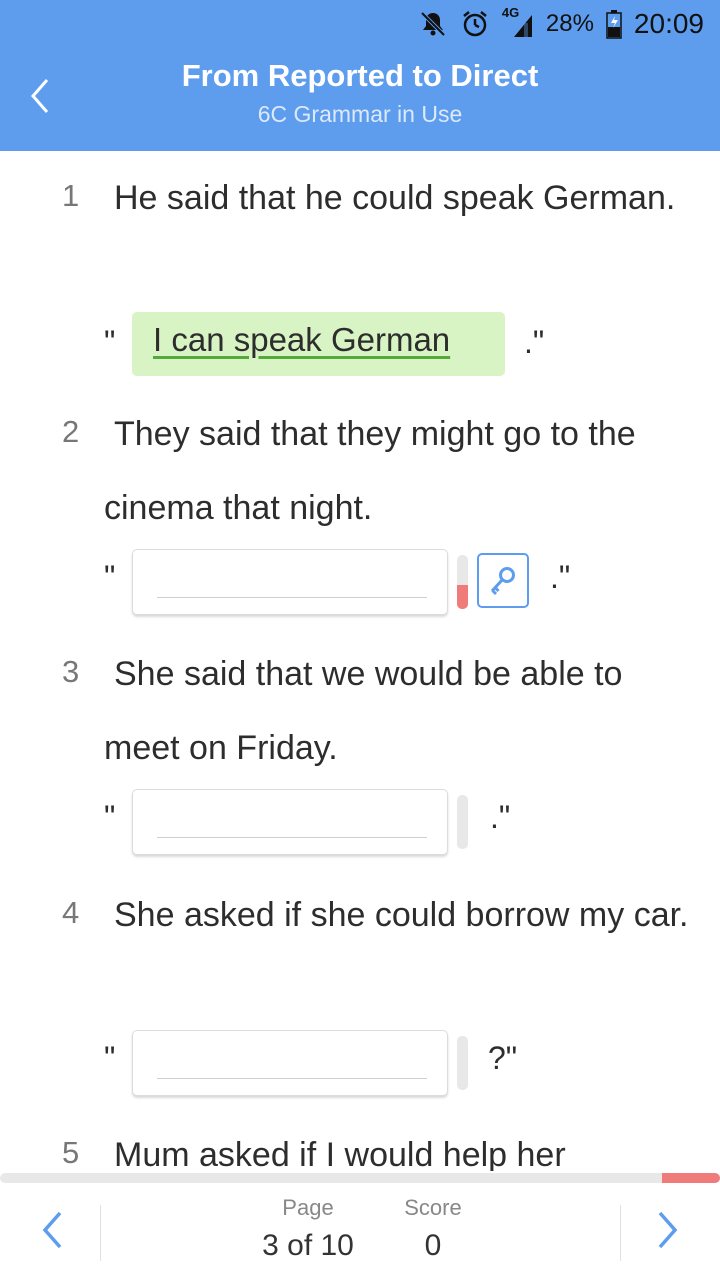 This screenshot has width=720, height=1280. Describe the element at coordinates (302, 339) in the screenshot. I see `answer-text: I can speak German` at that location.